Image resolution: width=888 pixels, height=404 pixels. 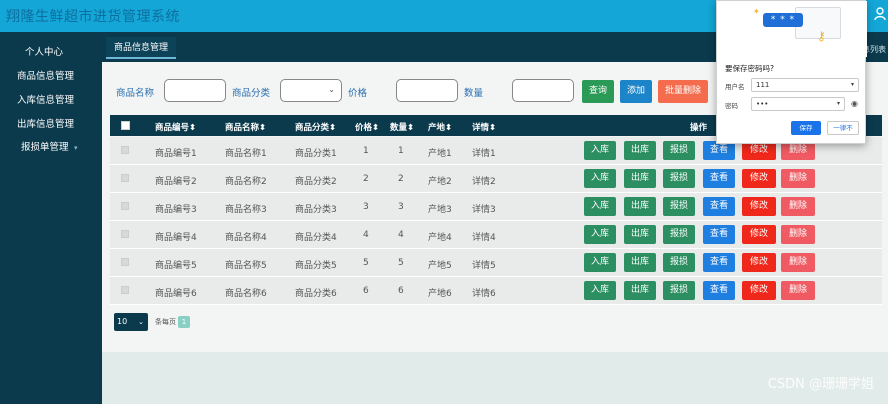 What do you see at coordinates (246, 294) in the screenshot?
I see `table-cell: 商品名称6` at bounding box center [246, 294].